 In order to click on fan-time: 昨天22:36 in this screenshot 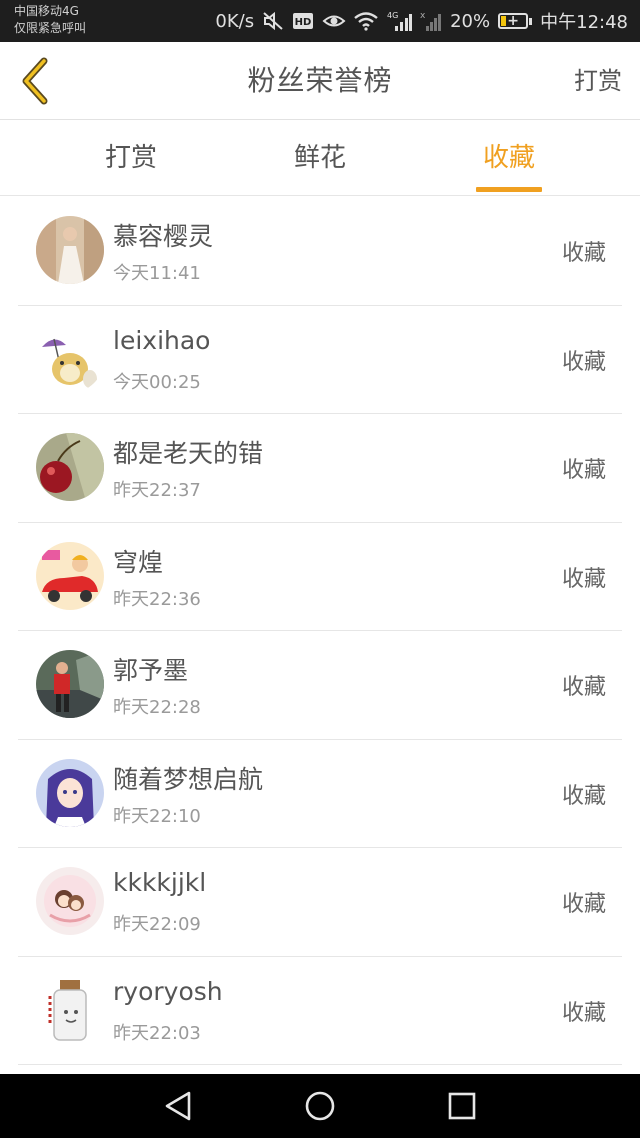, I will do `click(157, 599)`.